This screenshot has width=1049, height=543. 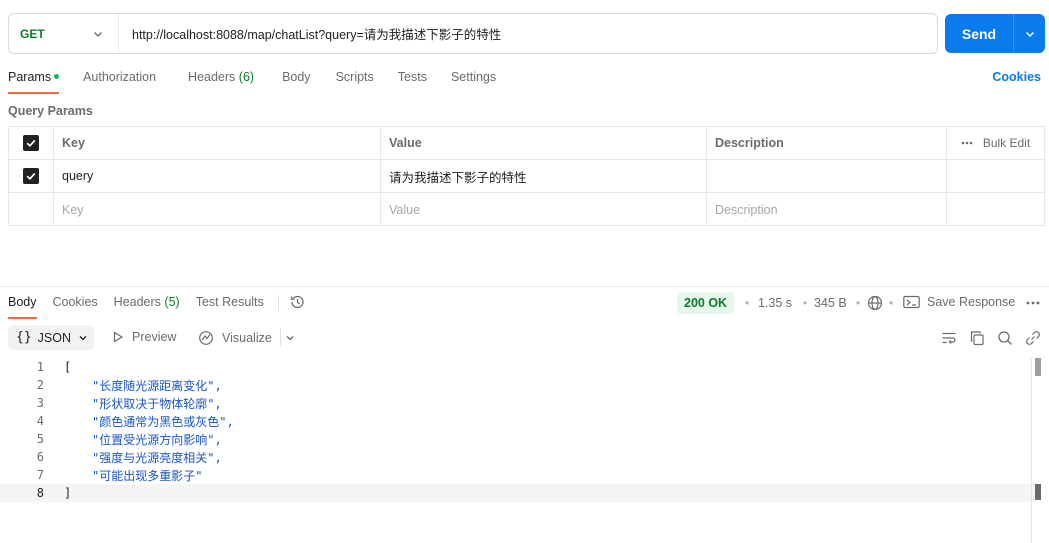 I want to click on bulk-edit-cell: Bulk Edit, so click(x=995, y=143).